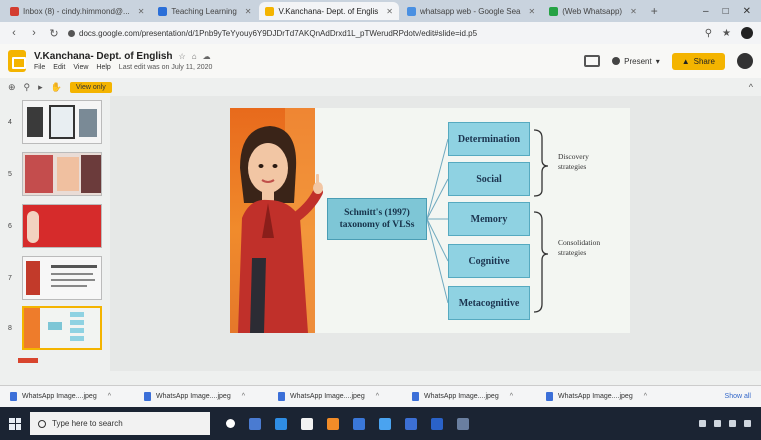 The height and width of the screenshot is (440, 761). I want to click on menu-file: File, so click(39, 67).